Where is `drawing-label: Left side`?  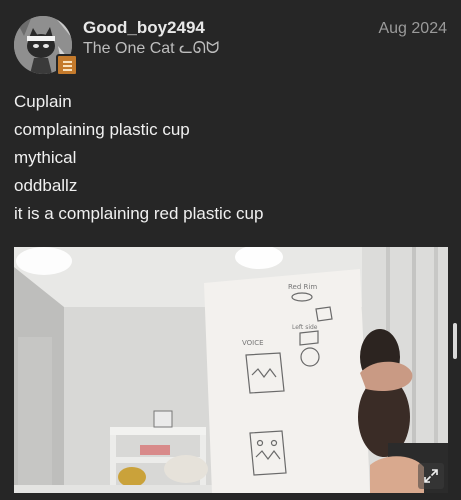 drawing-label: Left side is located at coordinates (305, 327).